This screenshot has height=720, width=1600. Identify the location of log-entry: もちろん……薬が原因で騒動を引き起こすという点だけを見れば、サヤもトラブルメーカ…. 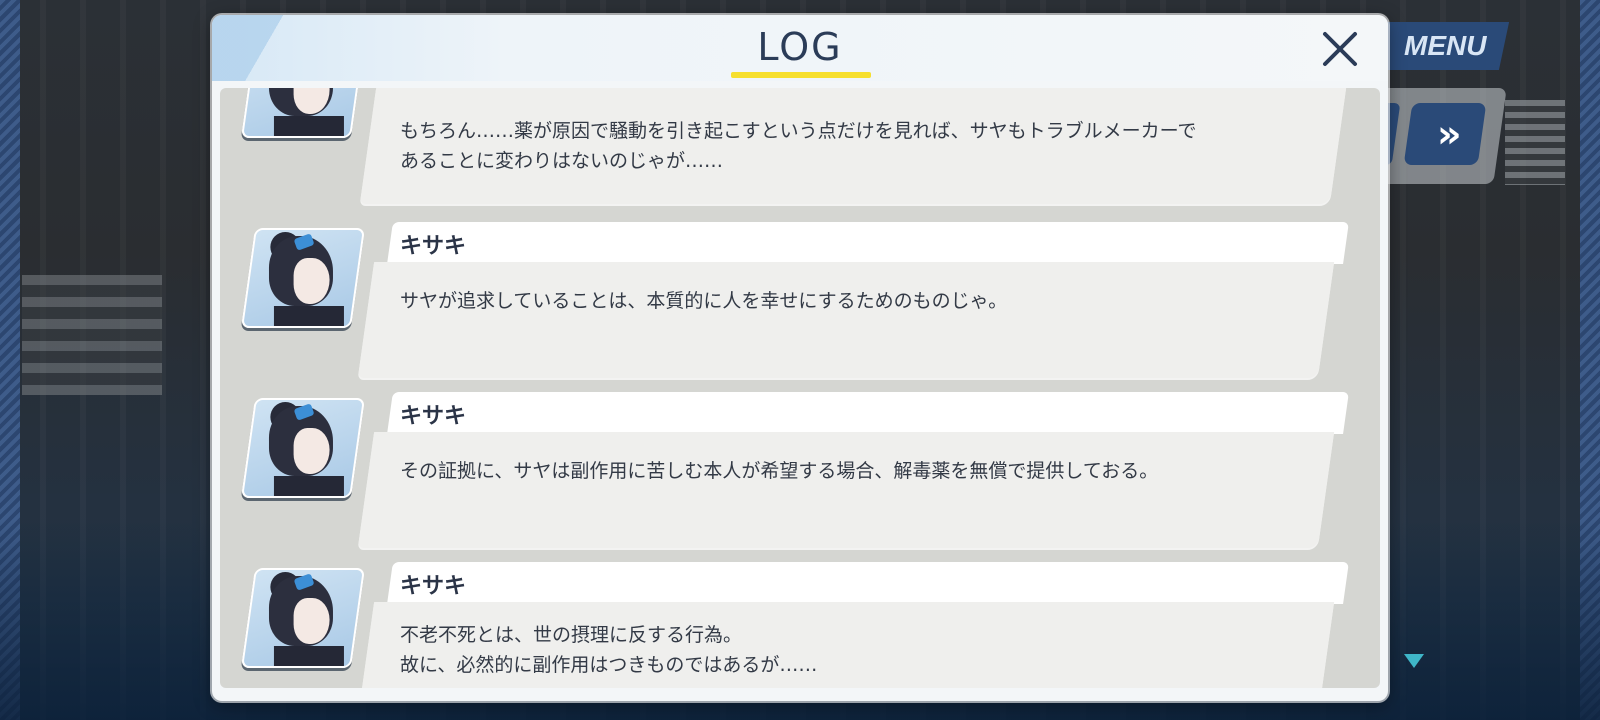
(800, 150).